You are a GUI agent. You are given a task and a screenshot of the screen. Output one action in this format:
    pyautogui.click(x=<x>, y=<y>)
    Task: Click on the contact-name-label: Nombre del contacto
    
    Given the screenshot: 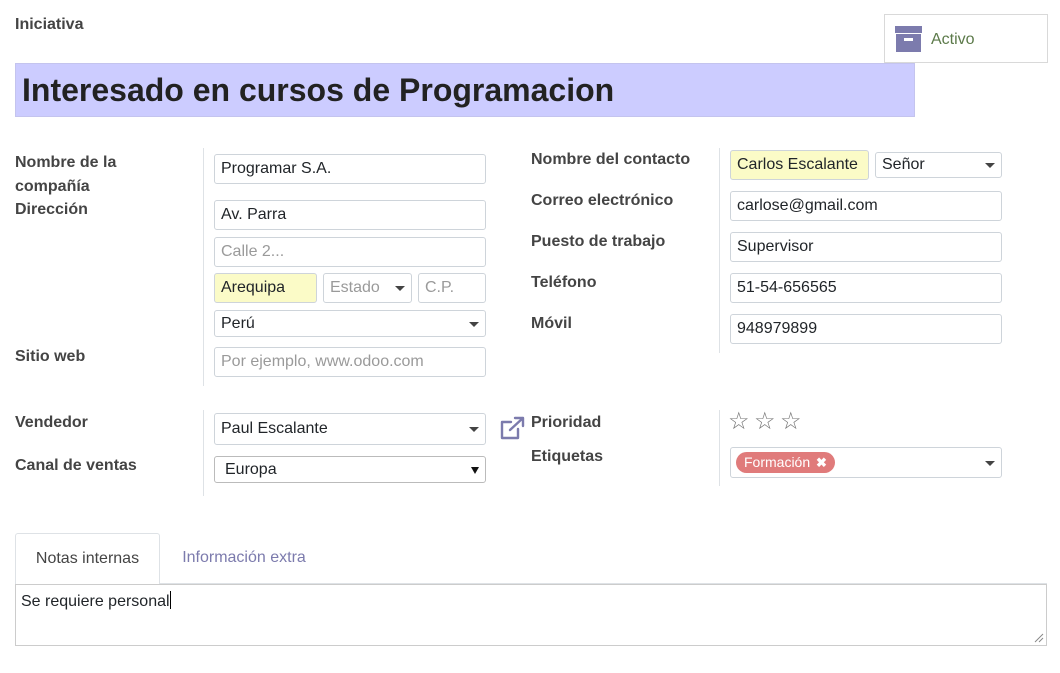 What is the action you would take?
    pyautogui.click(x=611, y=159)
    